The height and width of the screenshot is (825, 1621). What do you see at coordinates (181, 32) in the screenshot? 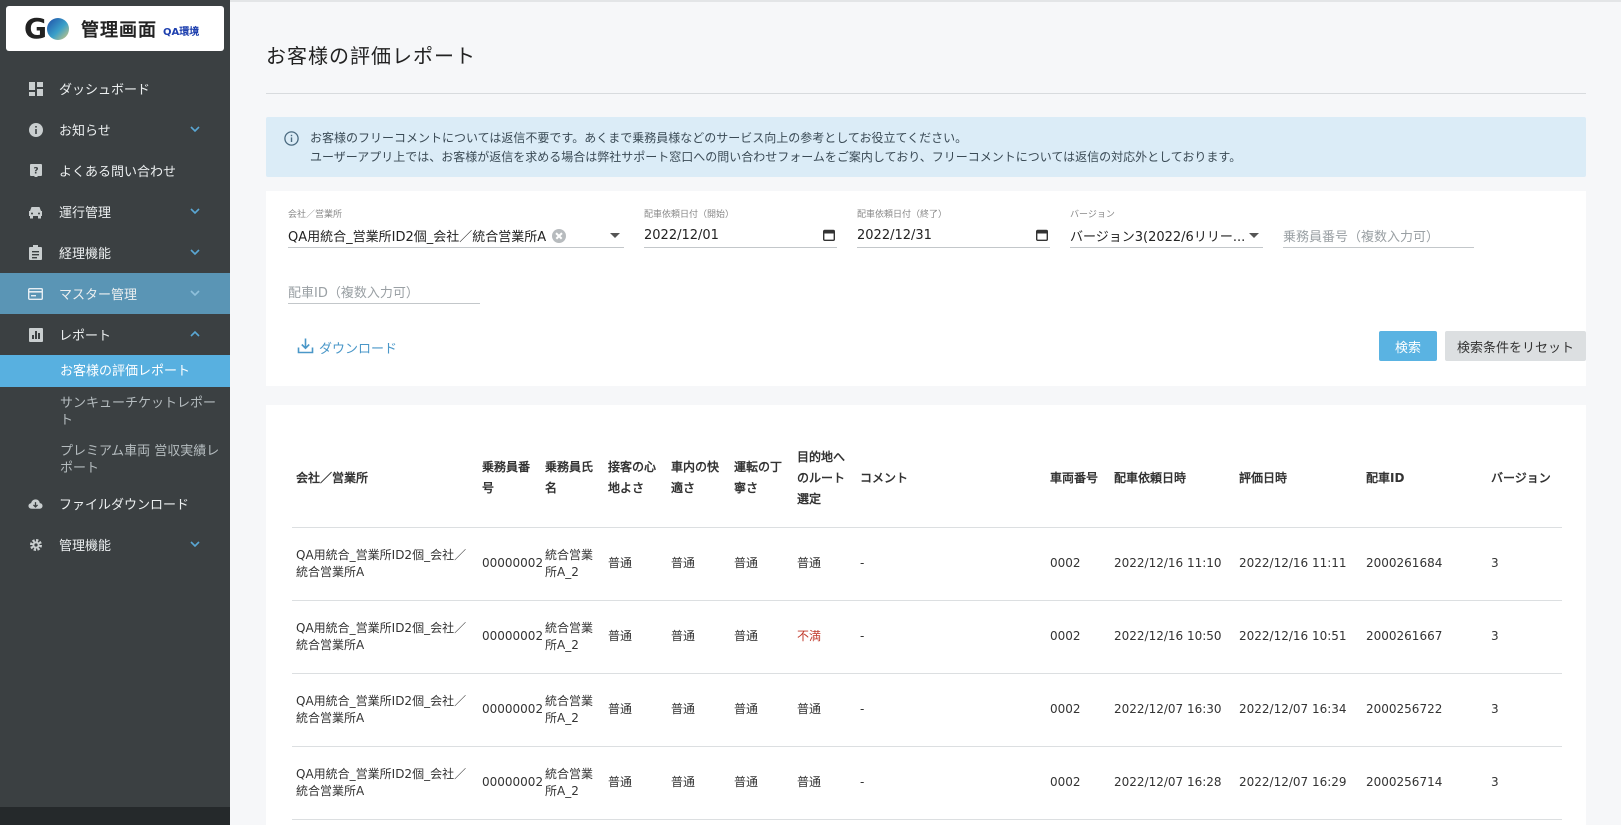
I see `env-badge: QA環境` at bounding box center [181, 32].